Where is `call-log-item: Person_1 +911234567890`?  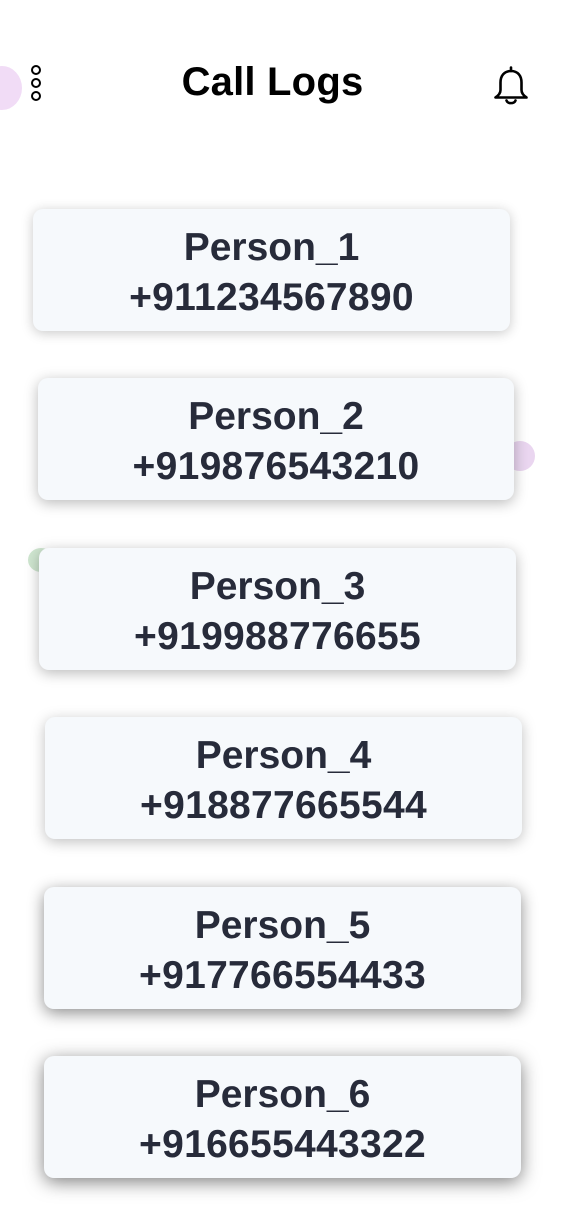 call-log-item: Person_1 +911234567890 is located at coordinates (271, 270).